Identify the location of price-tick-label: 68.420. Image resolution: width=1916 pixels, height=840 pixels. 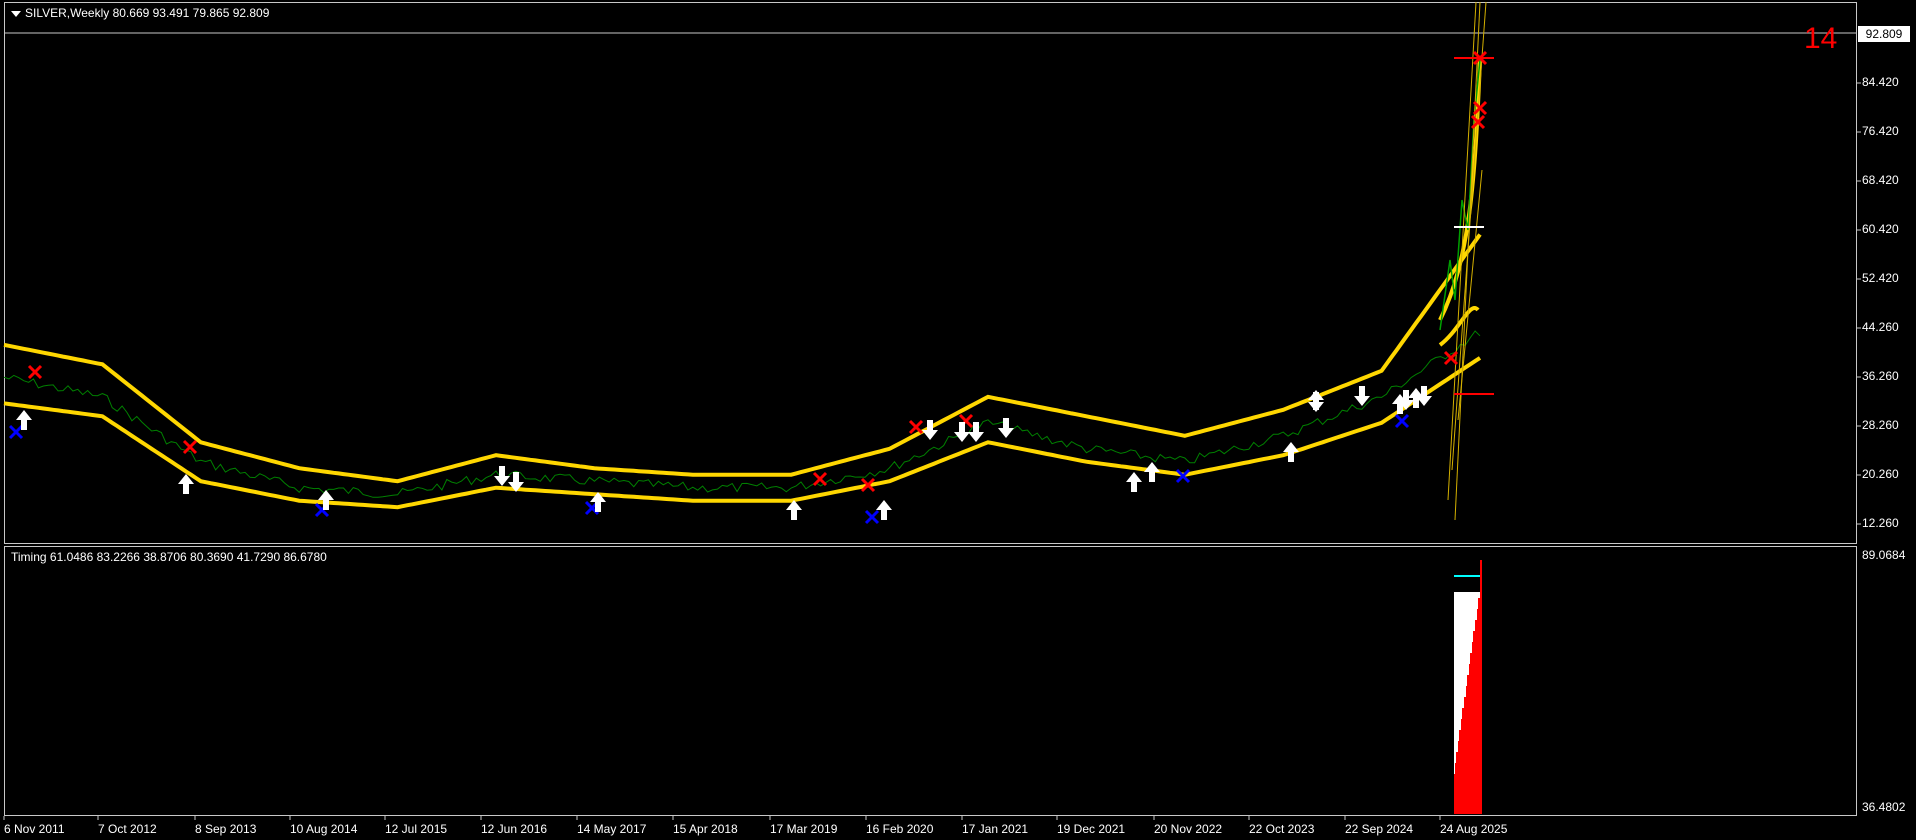
(1880, 180).